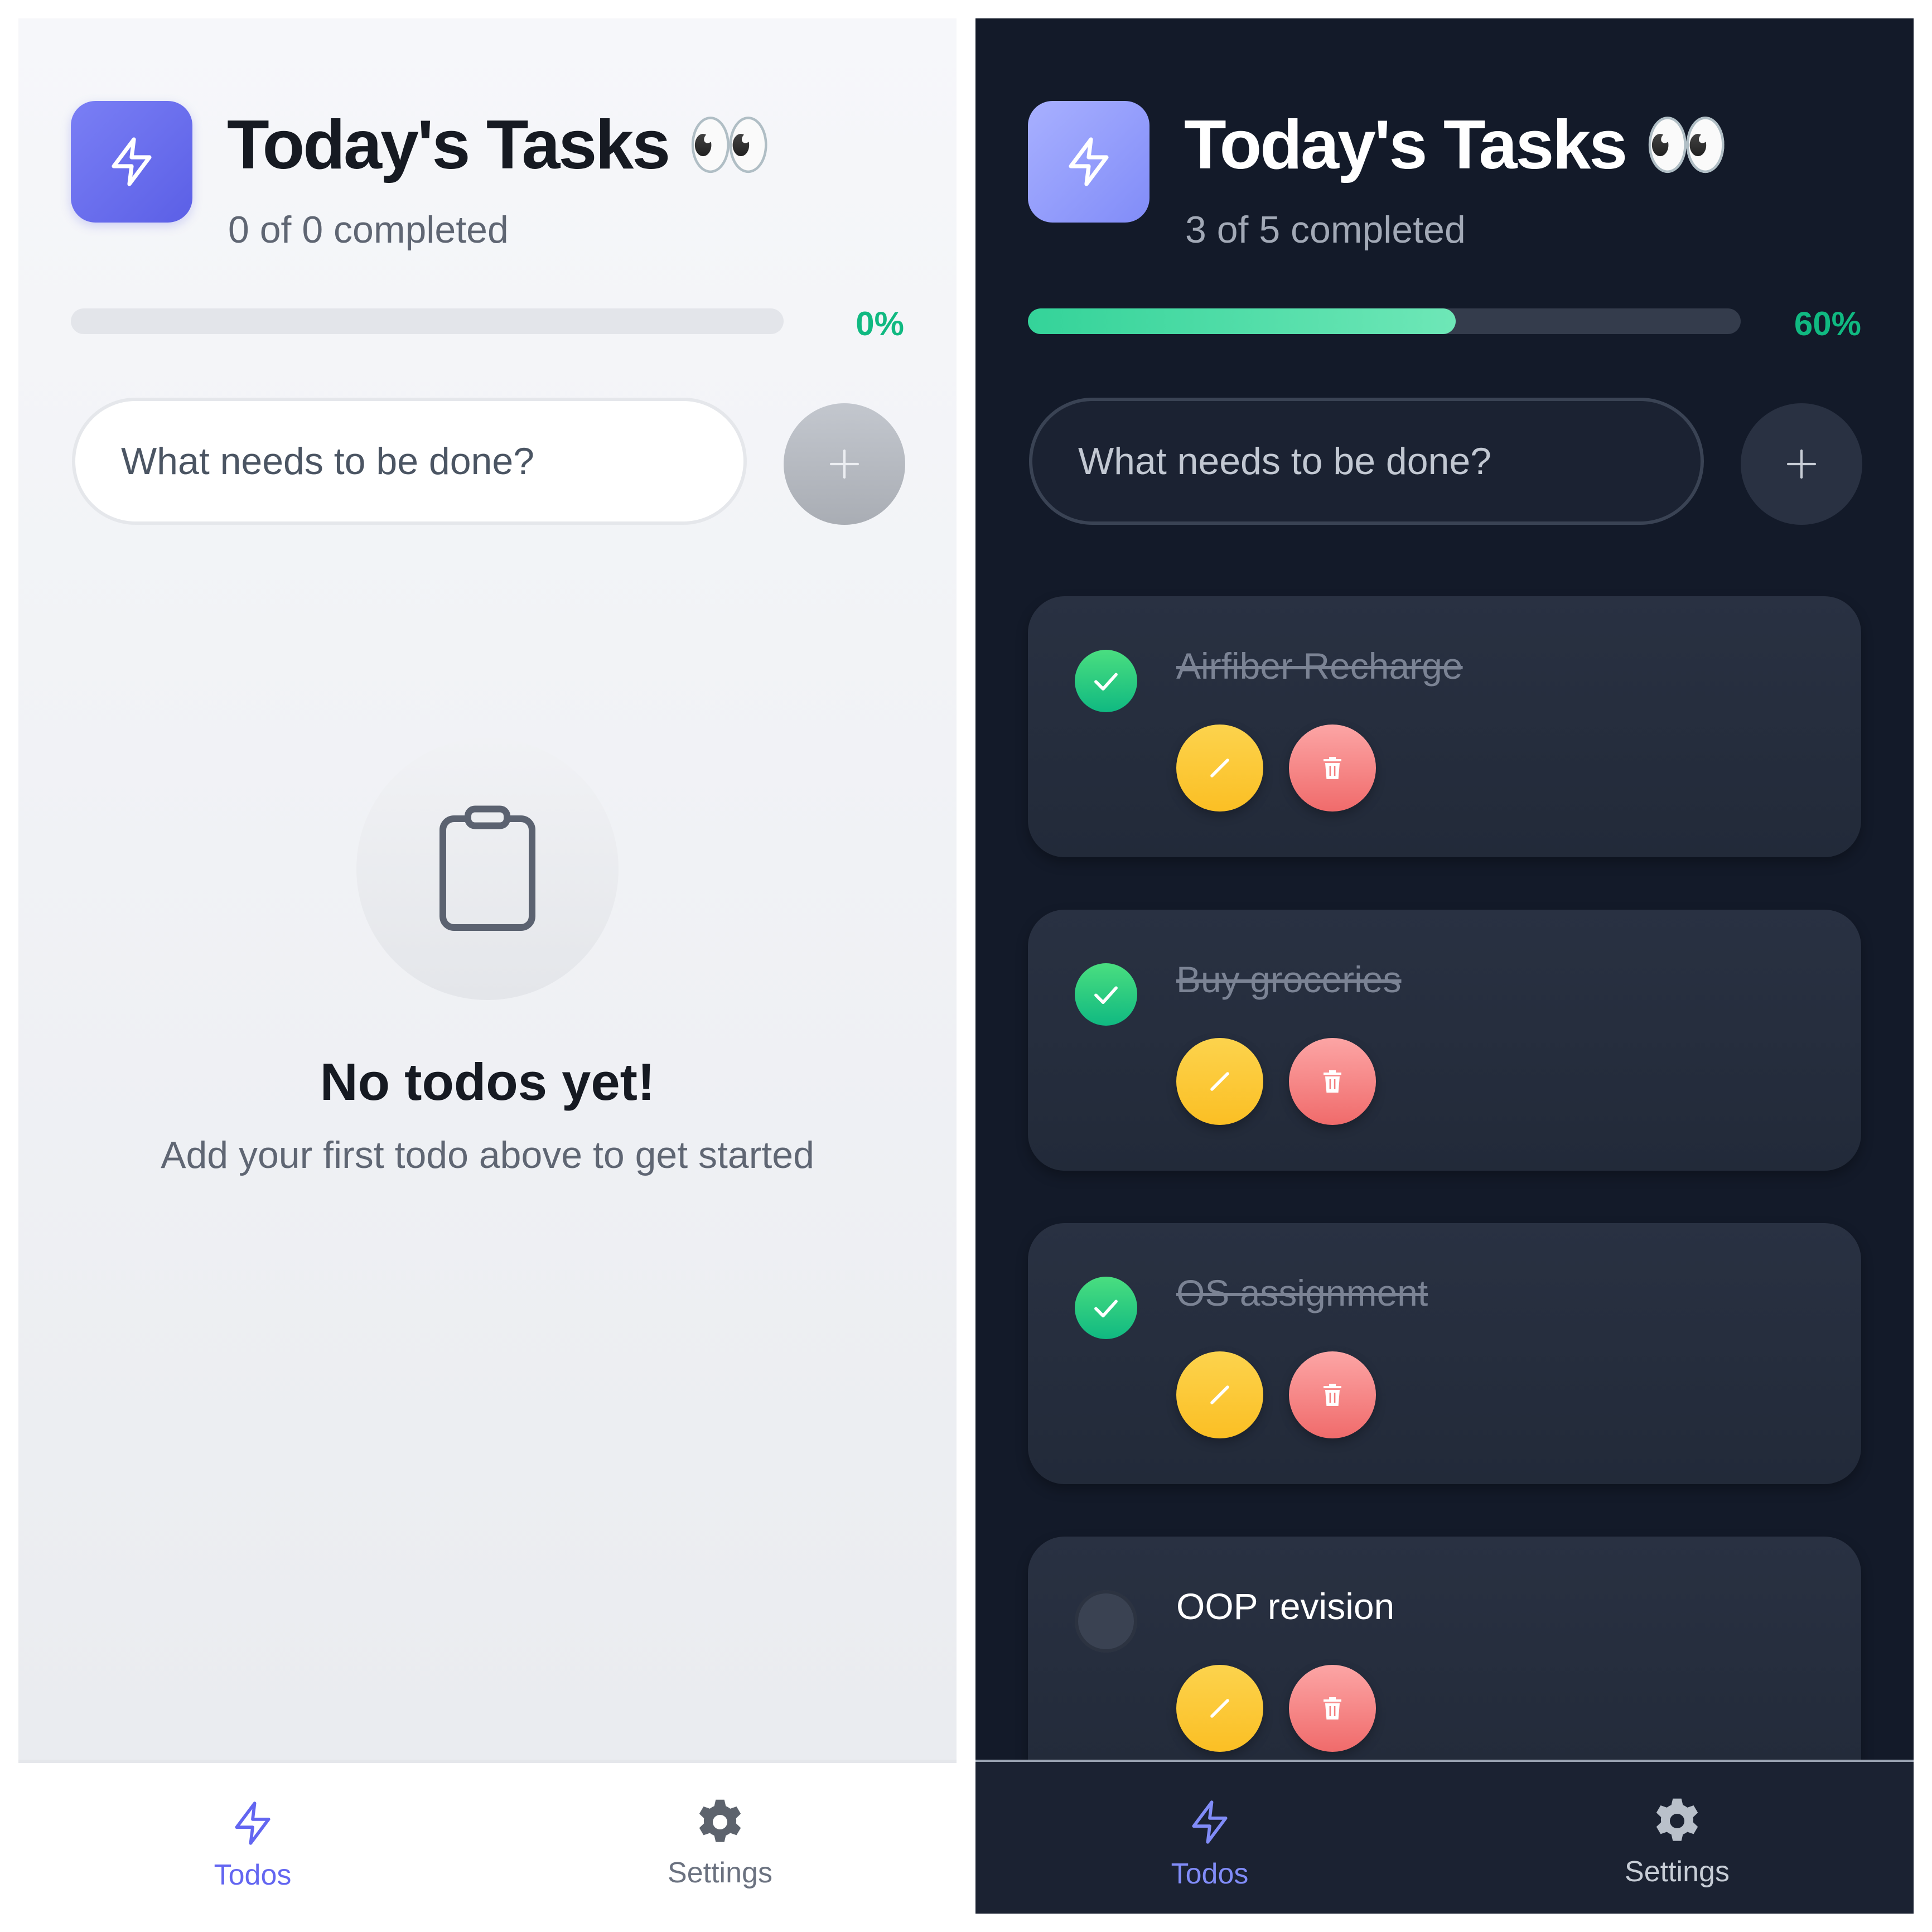  What do you see at coordinates (487, 1155) in the screenshot?
I see `empty-state-subtitle: Add your first todo above to get started` at bounding box center [487, 1155].